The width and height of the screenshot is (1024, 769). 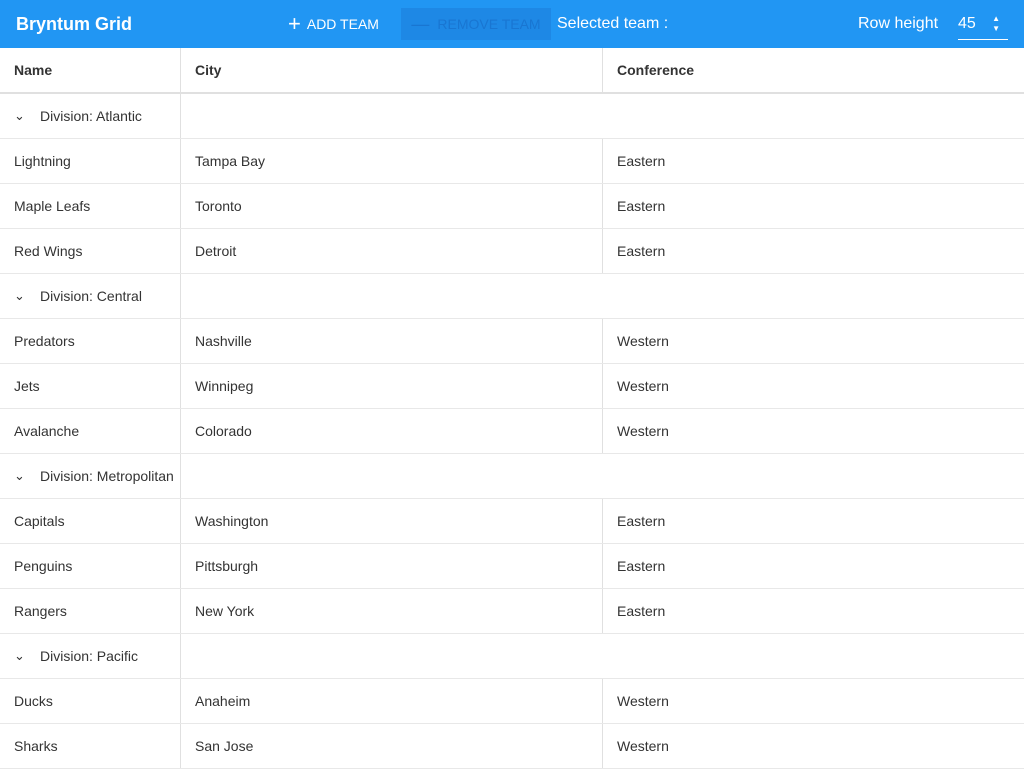 What do you see at coordinates (392, 161) in the screenshot?
I see `city-cell: Tampa Bay` at bounding box center [392, 161].